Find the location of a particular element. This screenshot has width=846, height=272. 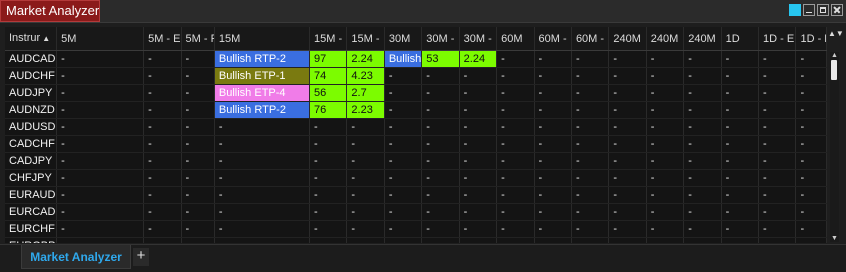

table-row: AUDCHF - - - Bullish ETP-1 74 4.23- - - - - - - - - - - - is located at coordinates (416, 76).